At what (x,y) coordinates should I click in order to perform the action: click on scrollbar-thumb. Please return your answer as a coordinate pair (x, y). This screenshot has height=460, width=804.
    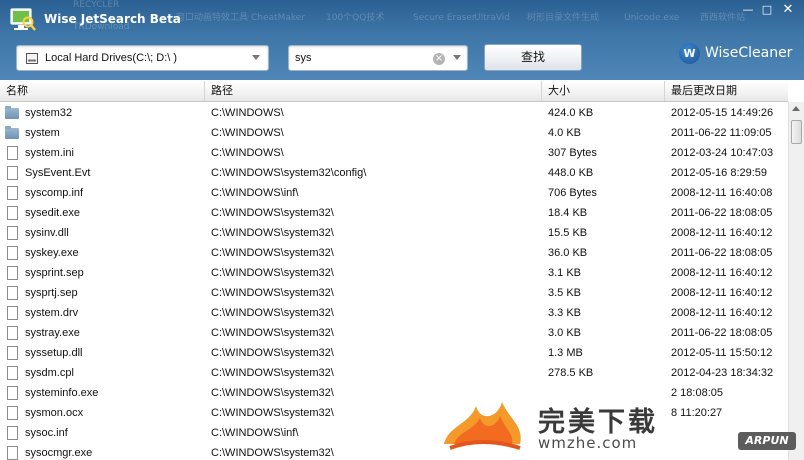
    Looking at the image, I should click on (796, 132).